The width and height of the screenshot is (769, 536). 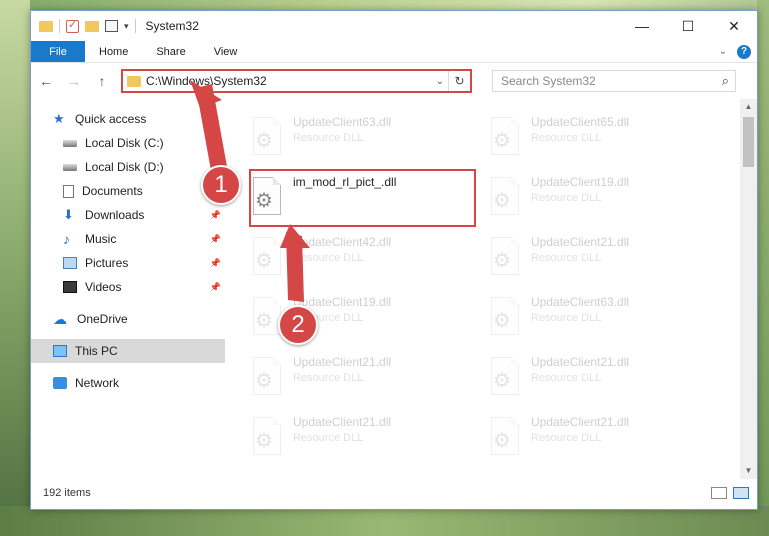 What do you see at coordinates (170, 51) in the screenshot?
I see `tab-share: Share` at bounding box center [170, 51].